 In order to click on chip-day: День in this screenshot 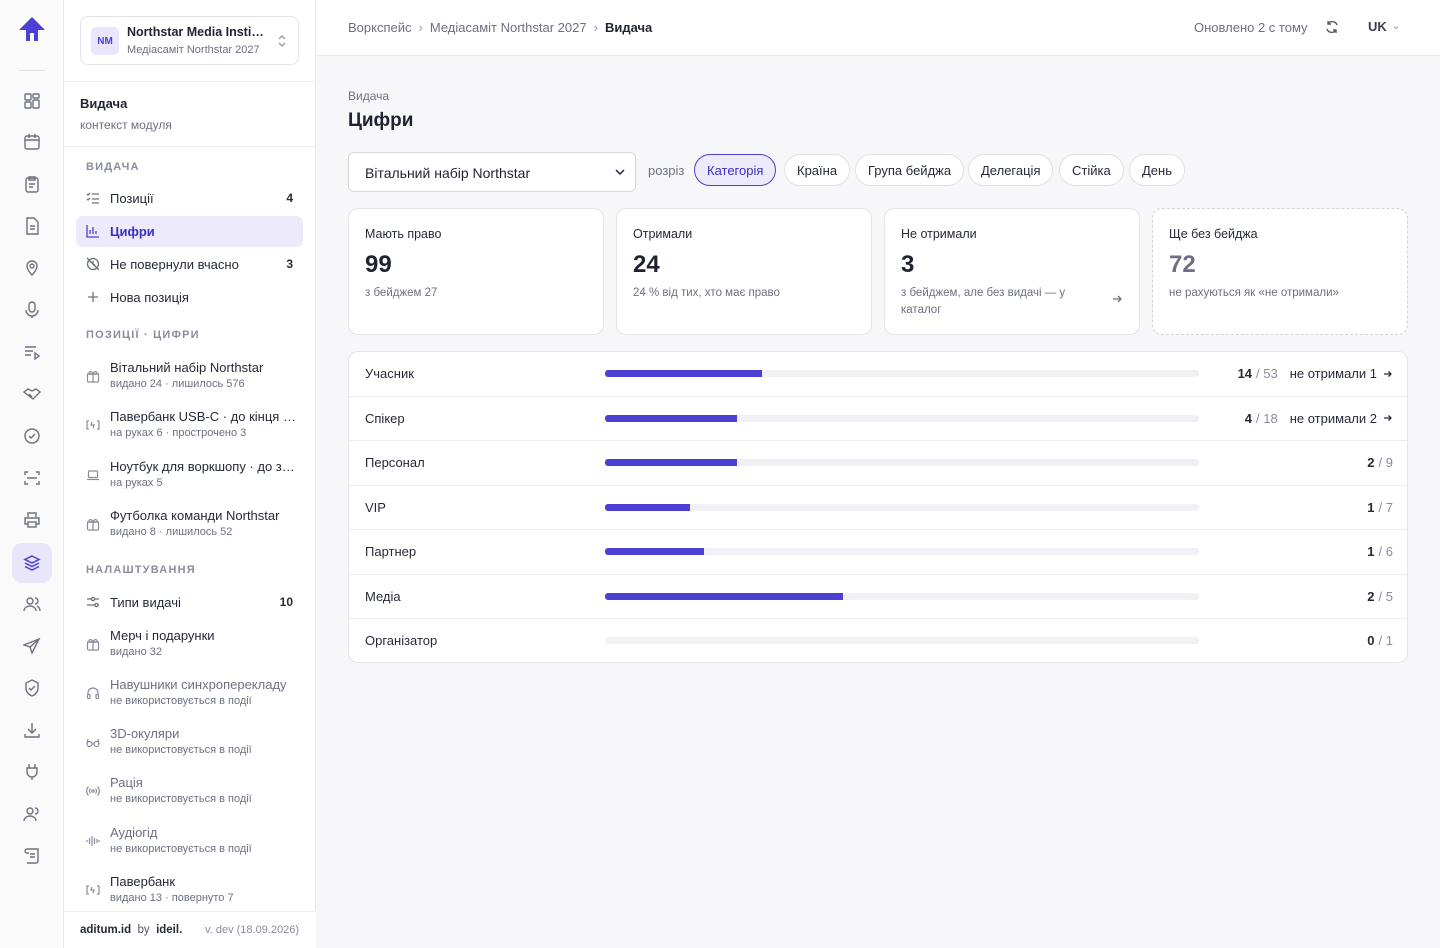, I will do `click(1157, 170)`.